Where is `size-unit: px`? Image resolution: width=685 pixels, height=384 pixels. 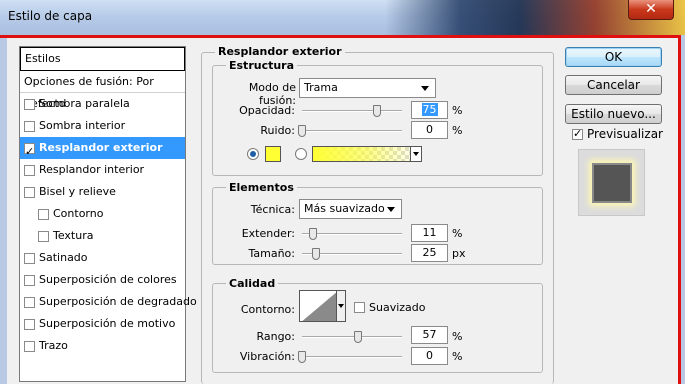 size-unit: px is located at coordinates (459, 253).